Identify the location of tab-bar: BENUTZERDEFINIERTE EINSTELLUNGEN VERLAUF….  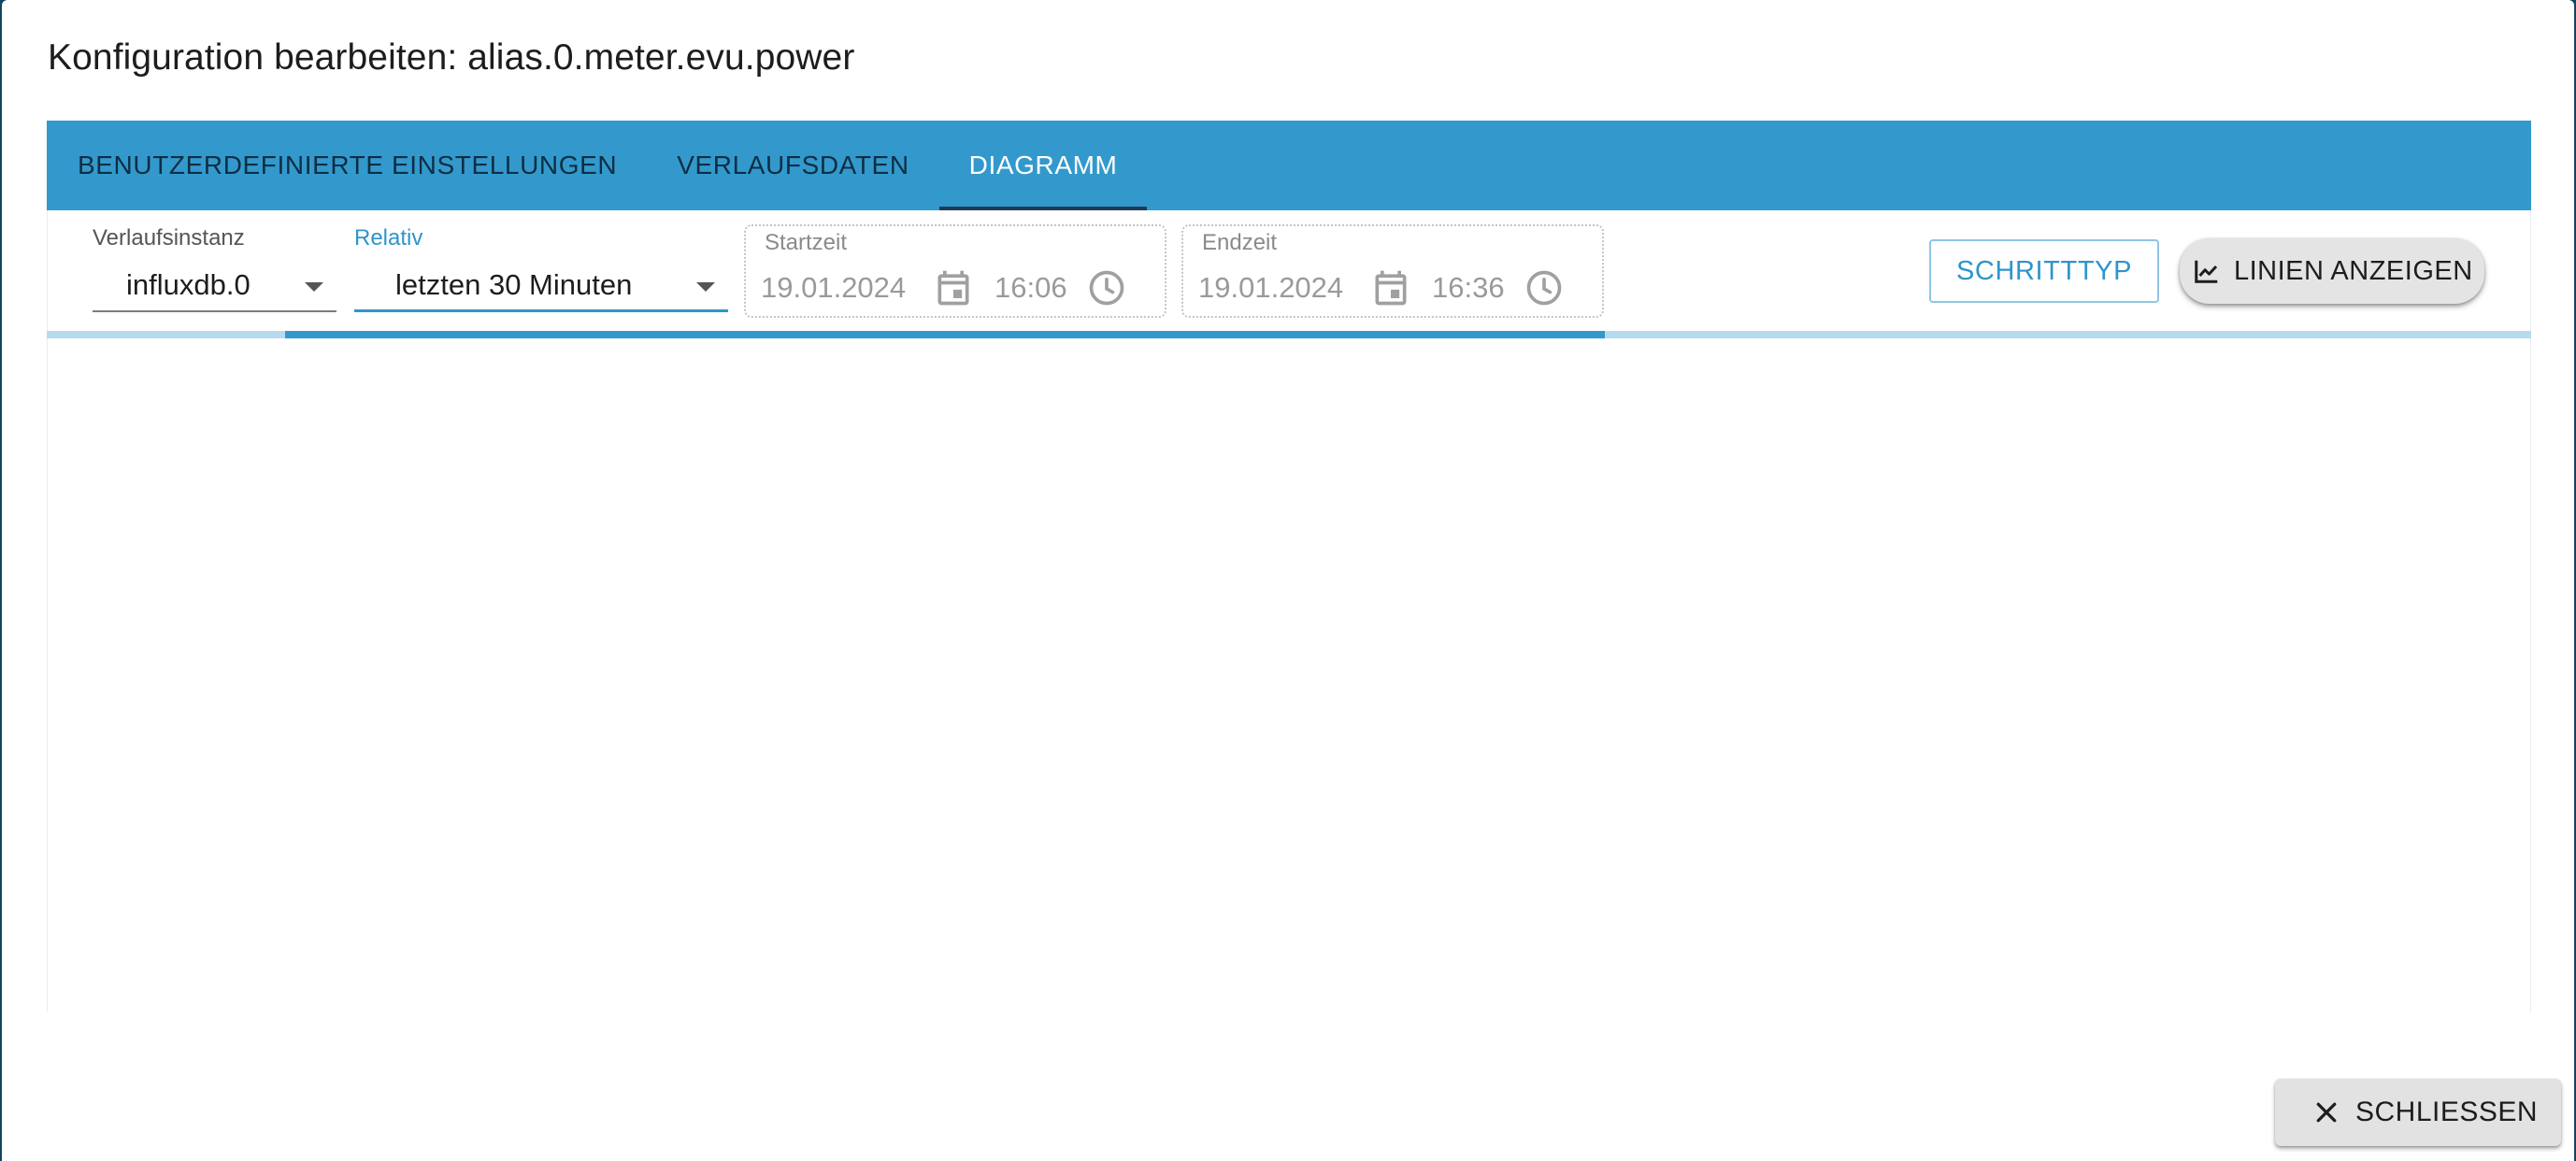
(1289, 165).